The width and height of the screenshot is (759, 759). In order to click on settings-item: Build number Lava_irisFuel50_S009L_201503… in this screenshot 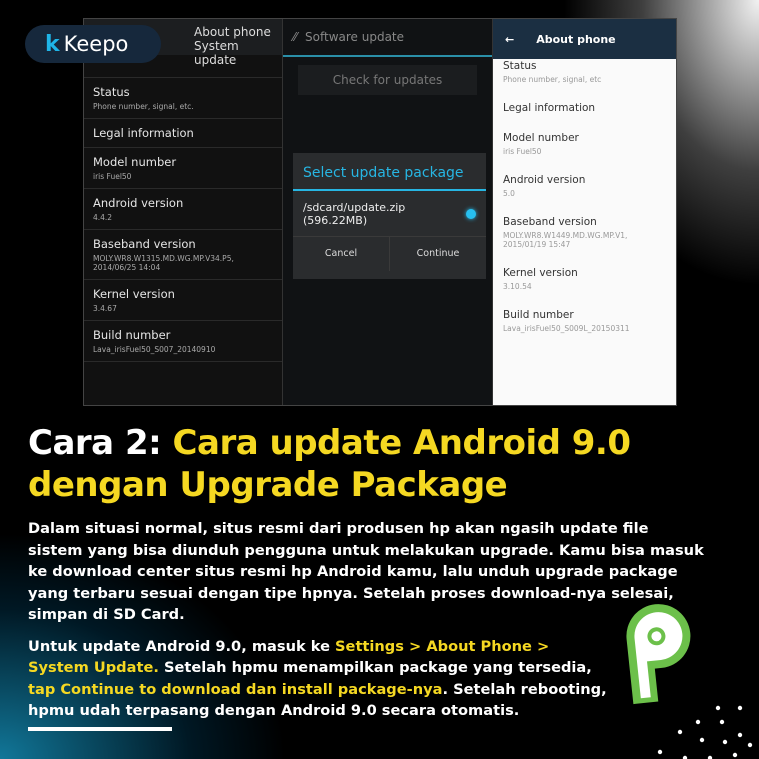, I will do `click(584, 321)`.